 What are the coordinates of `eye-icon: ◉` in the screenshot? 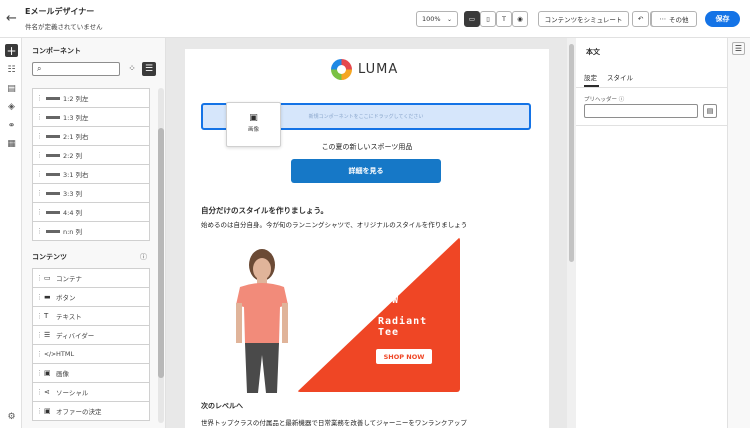 It's located at (520, 19).